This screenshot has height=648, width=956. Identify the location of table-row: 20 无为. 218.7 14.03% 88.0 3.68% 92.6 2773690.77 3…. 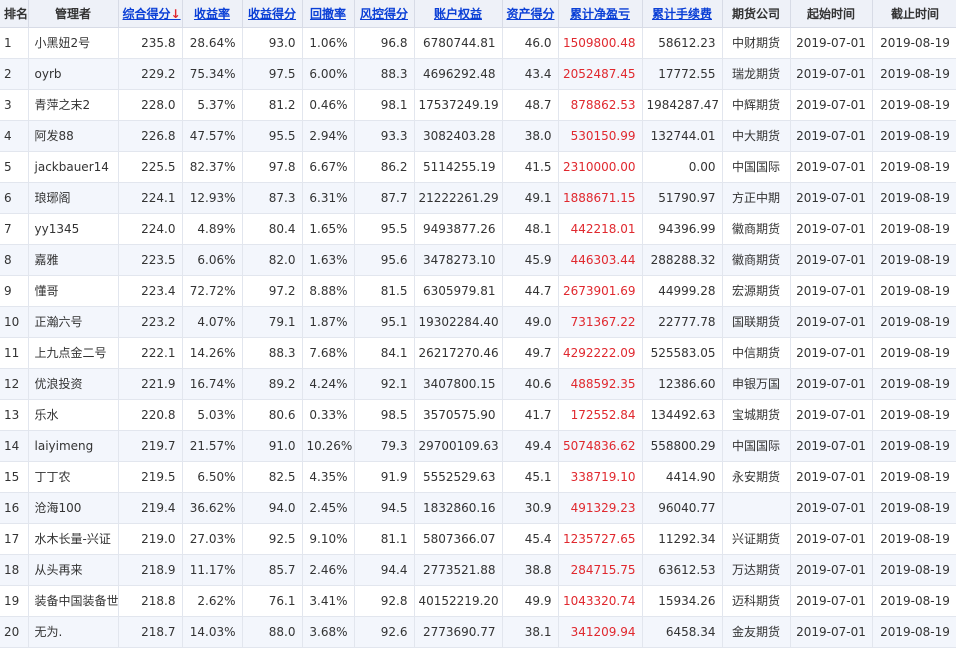
(478, 632).